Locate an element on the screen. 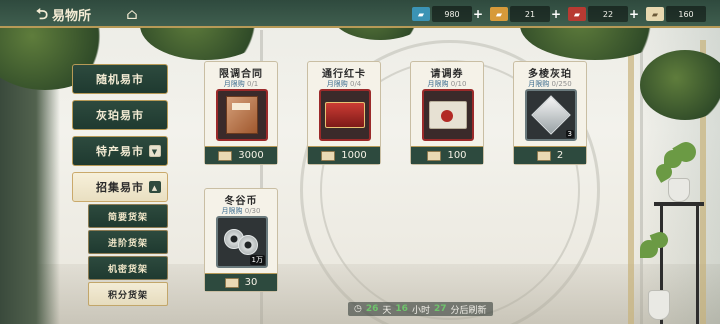 The width and height of the screenshot is (720, 324). price-bar: 100 is located at coordinates (447, 155).